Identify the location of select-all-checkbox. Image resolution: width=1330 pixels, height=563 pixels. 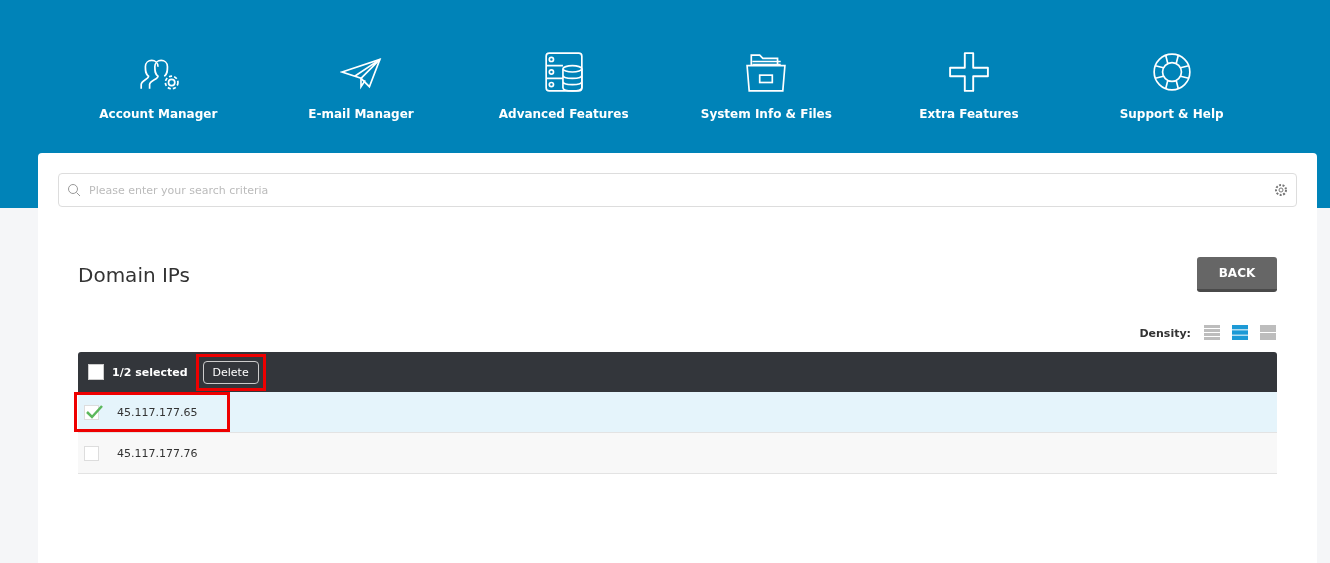
(96, 372).